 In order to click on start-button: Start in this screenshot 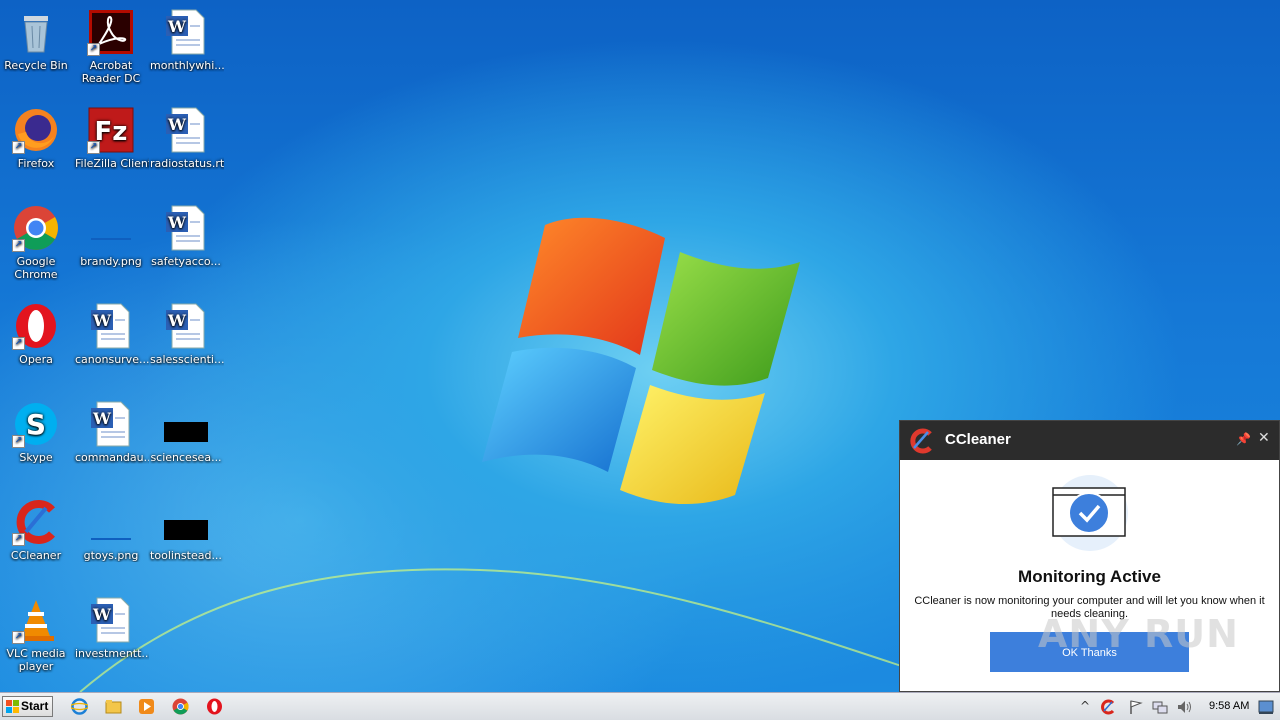, I will do `click(27, 706)`.